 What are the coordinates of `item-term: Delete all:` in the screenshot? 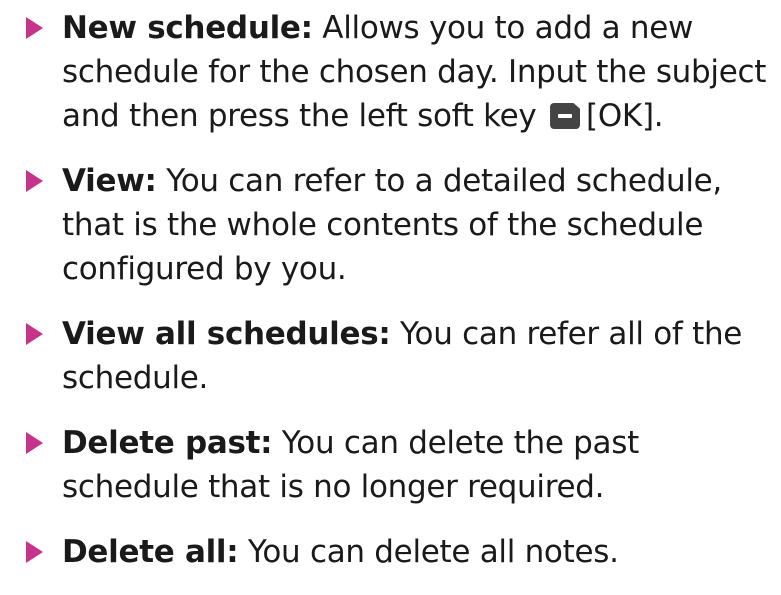 It's located at (150, 552).